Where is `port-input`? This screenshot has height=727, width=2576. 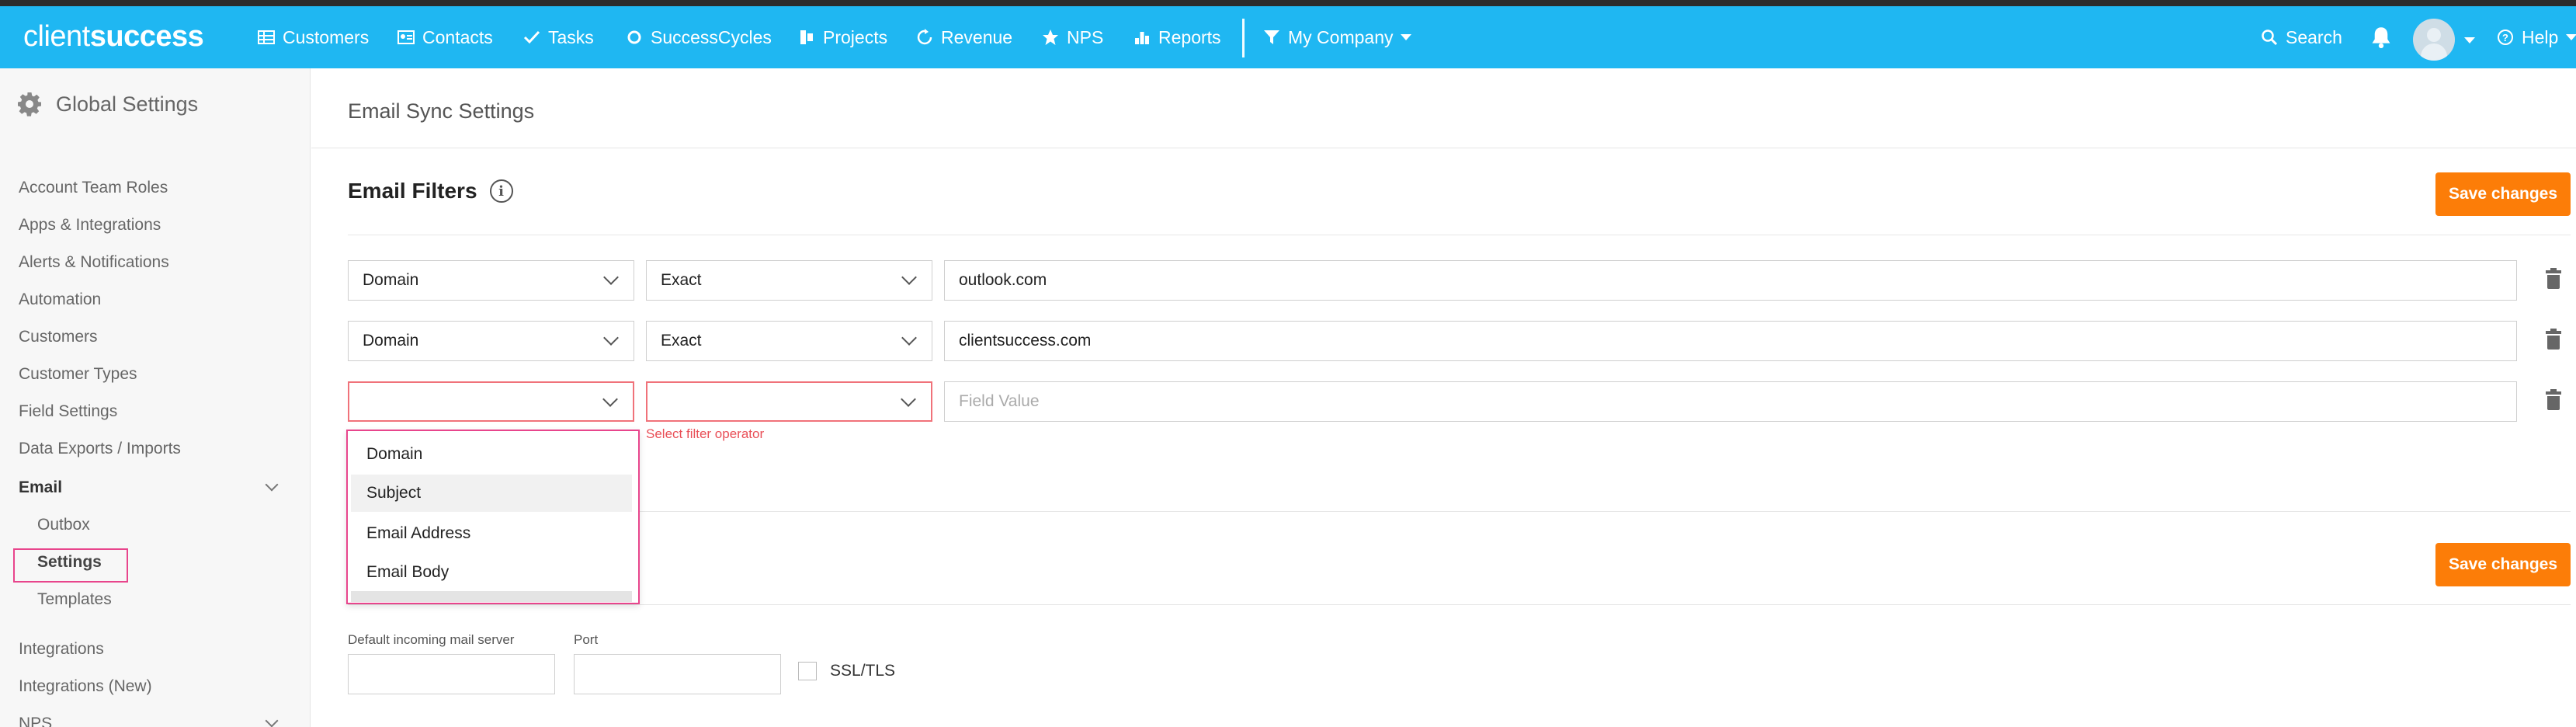 port-input is located at coordinates (677, 674).